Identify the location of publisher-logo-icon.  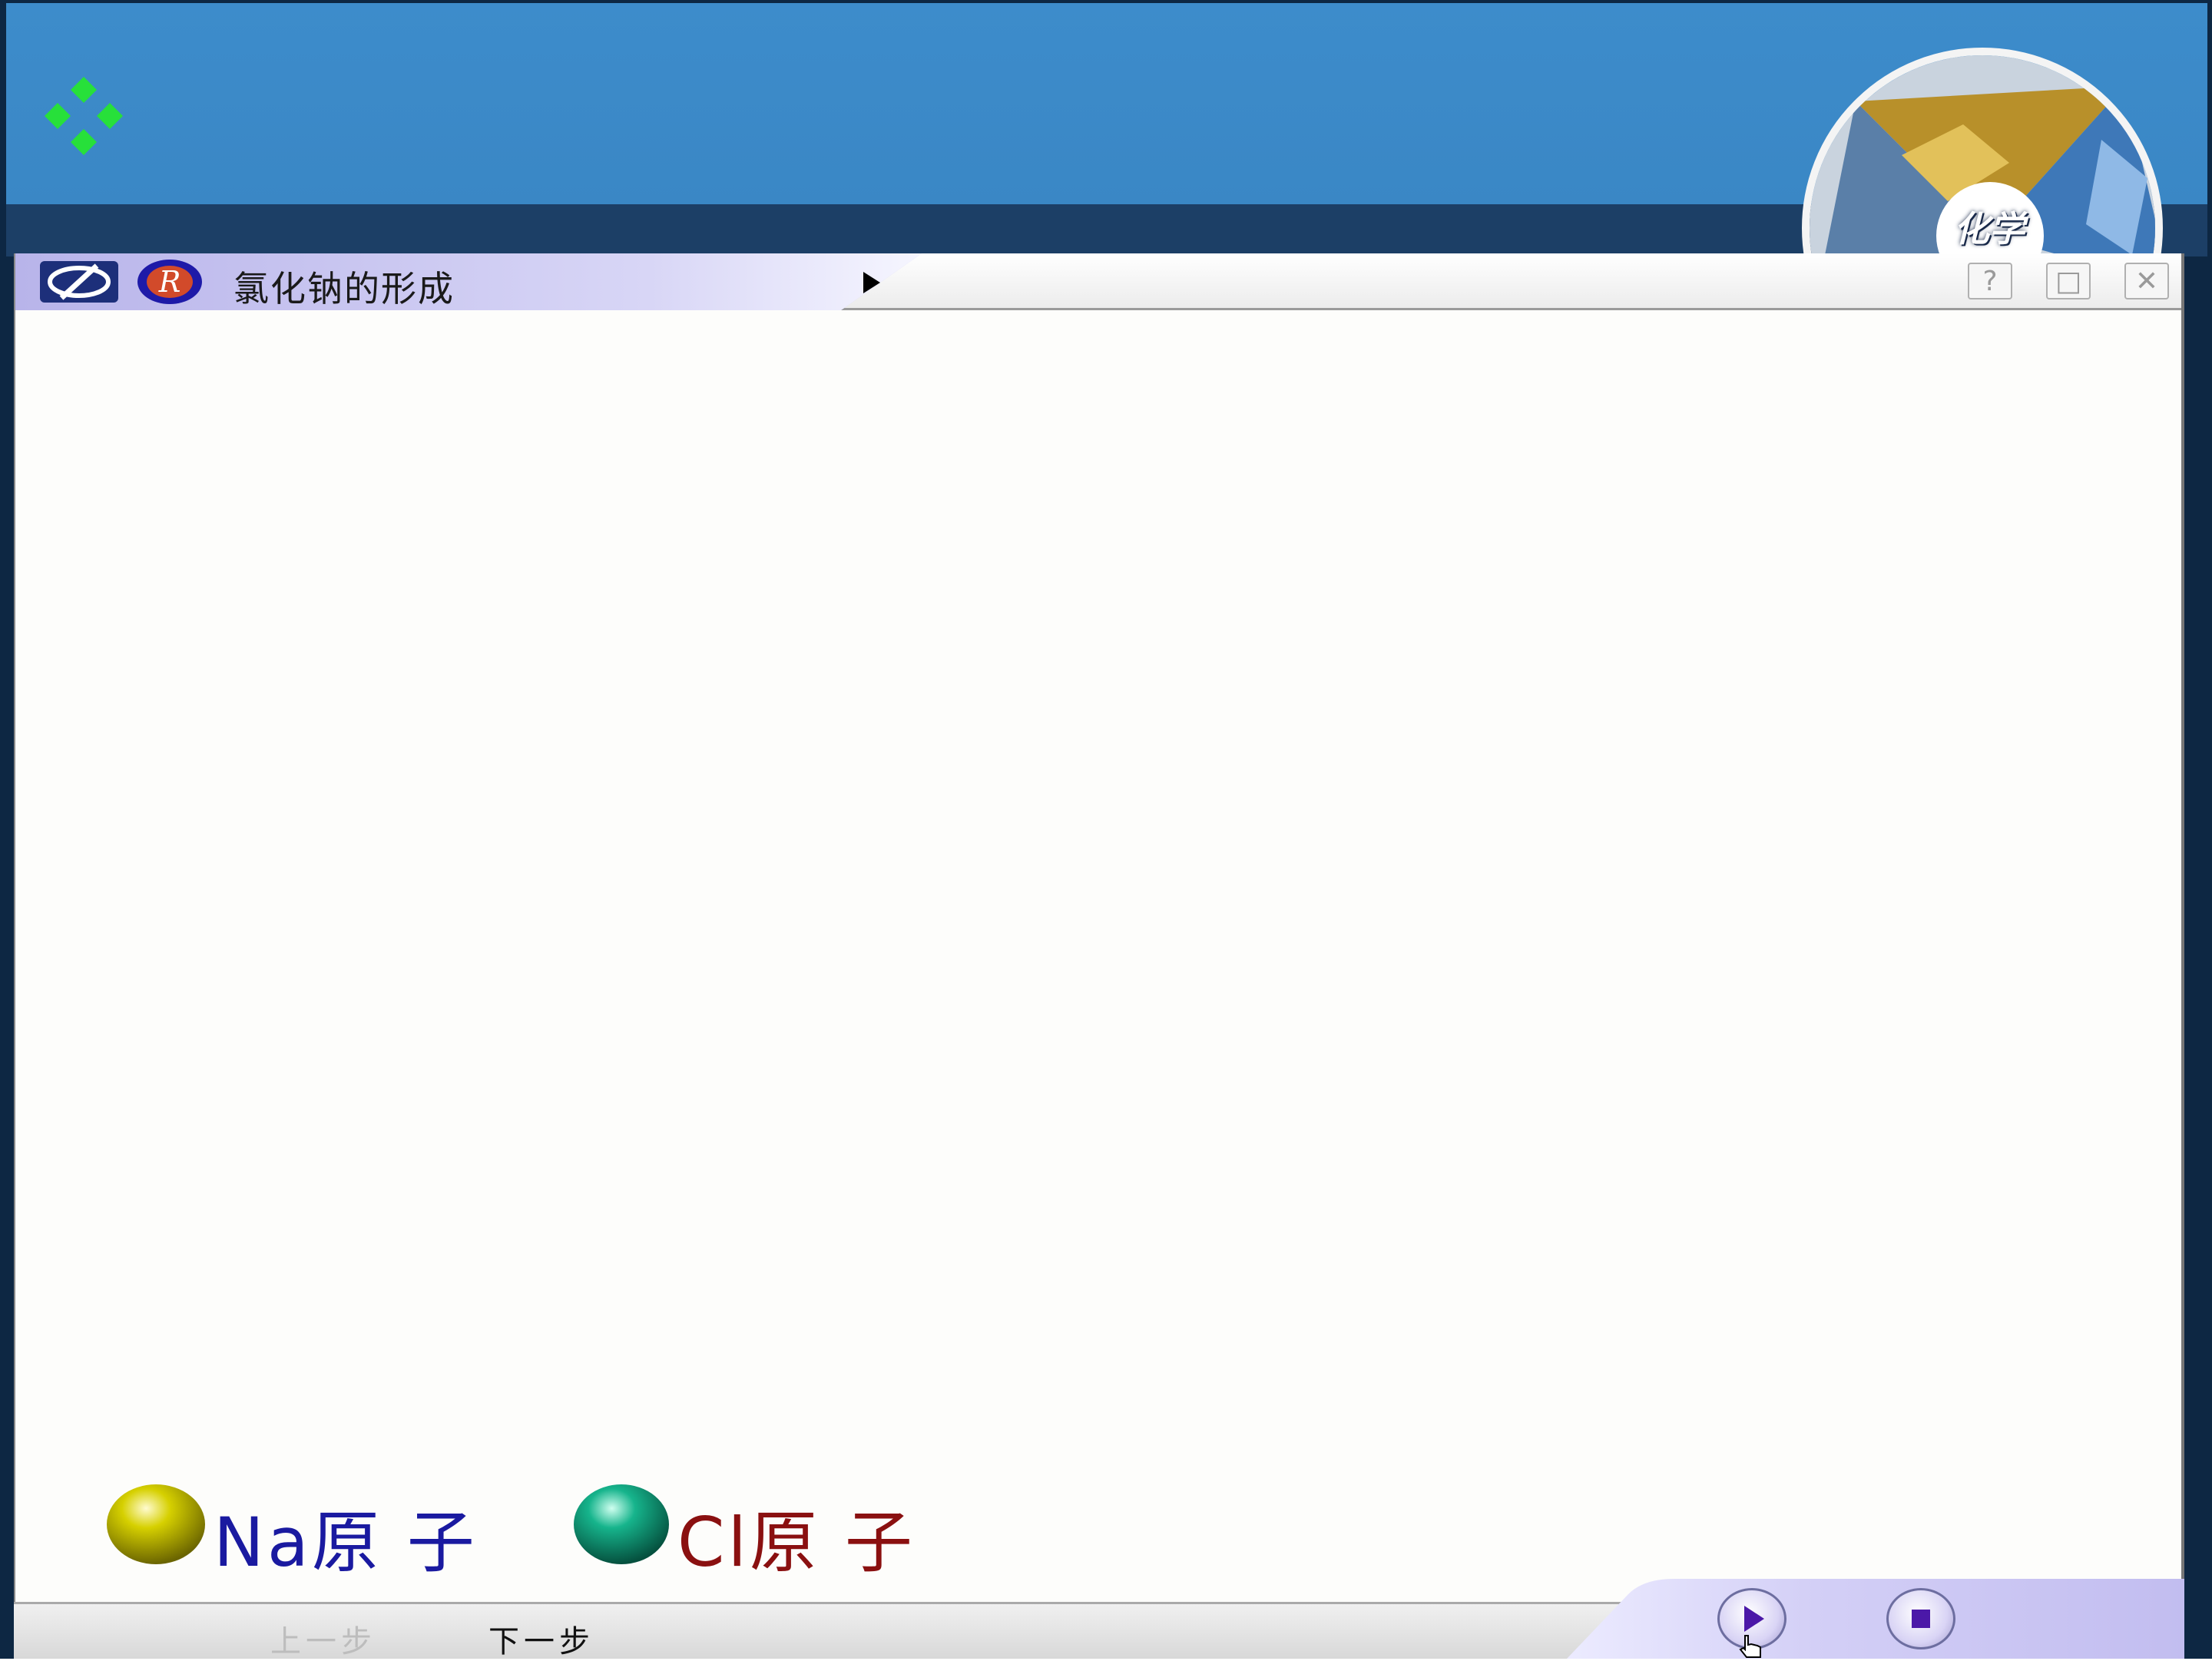
(79, 282).